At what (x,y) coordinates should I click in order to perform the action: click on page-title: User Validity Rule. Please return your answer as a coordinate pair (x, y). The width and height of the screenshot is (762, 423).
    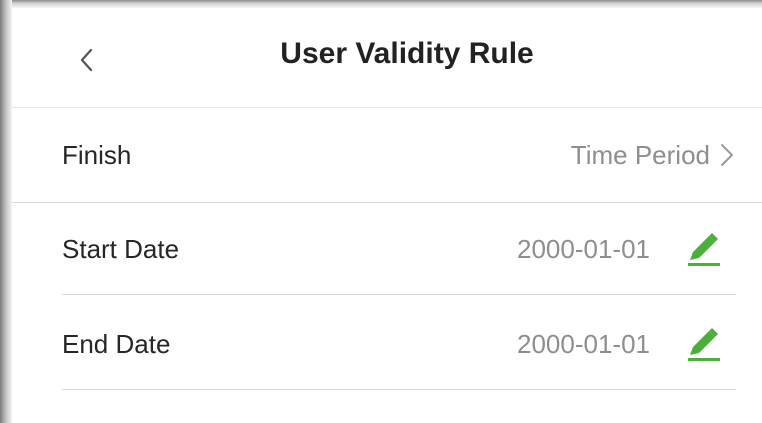
    Looking at the image, I should click on (407, 53).